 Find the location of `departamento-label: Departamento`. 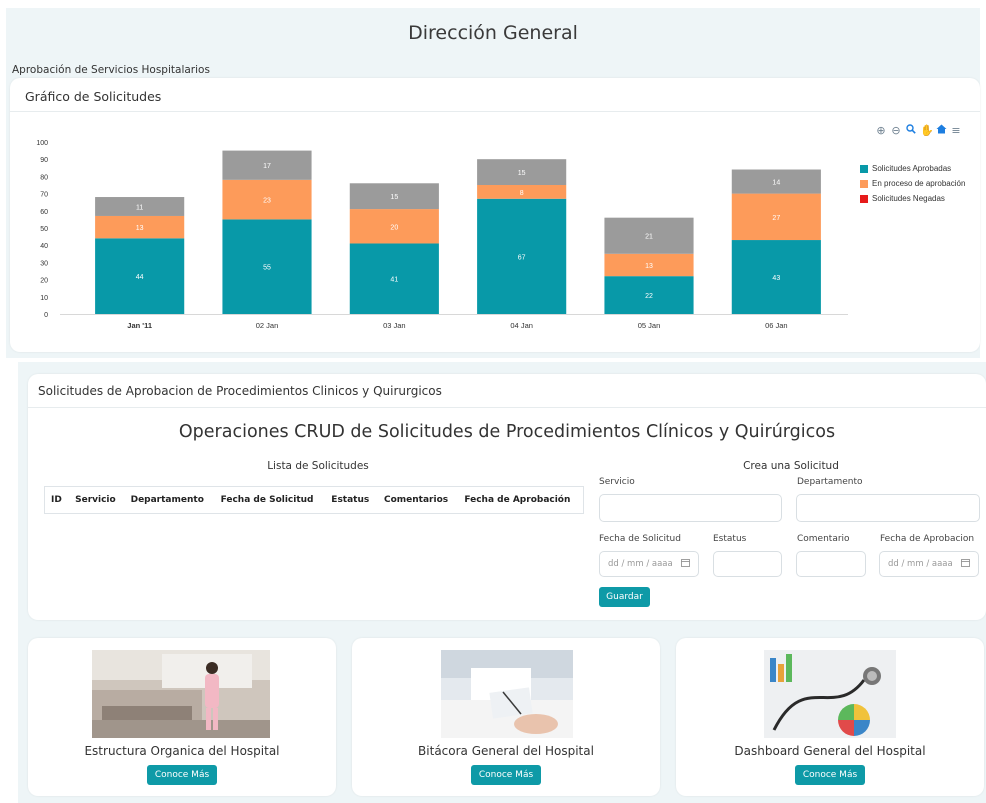

departamento-label: Departamento is located at coordinates (830, 482).